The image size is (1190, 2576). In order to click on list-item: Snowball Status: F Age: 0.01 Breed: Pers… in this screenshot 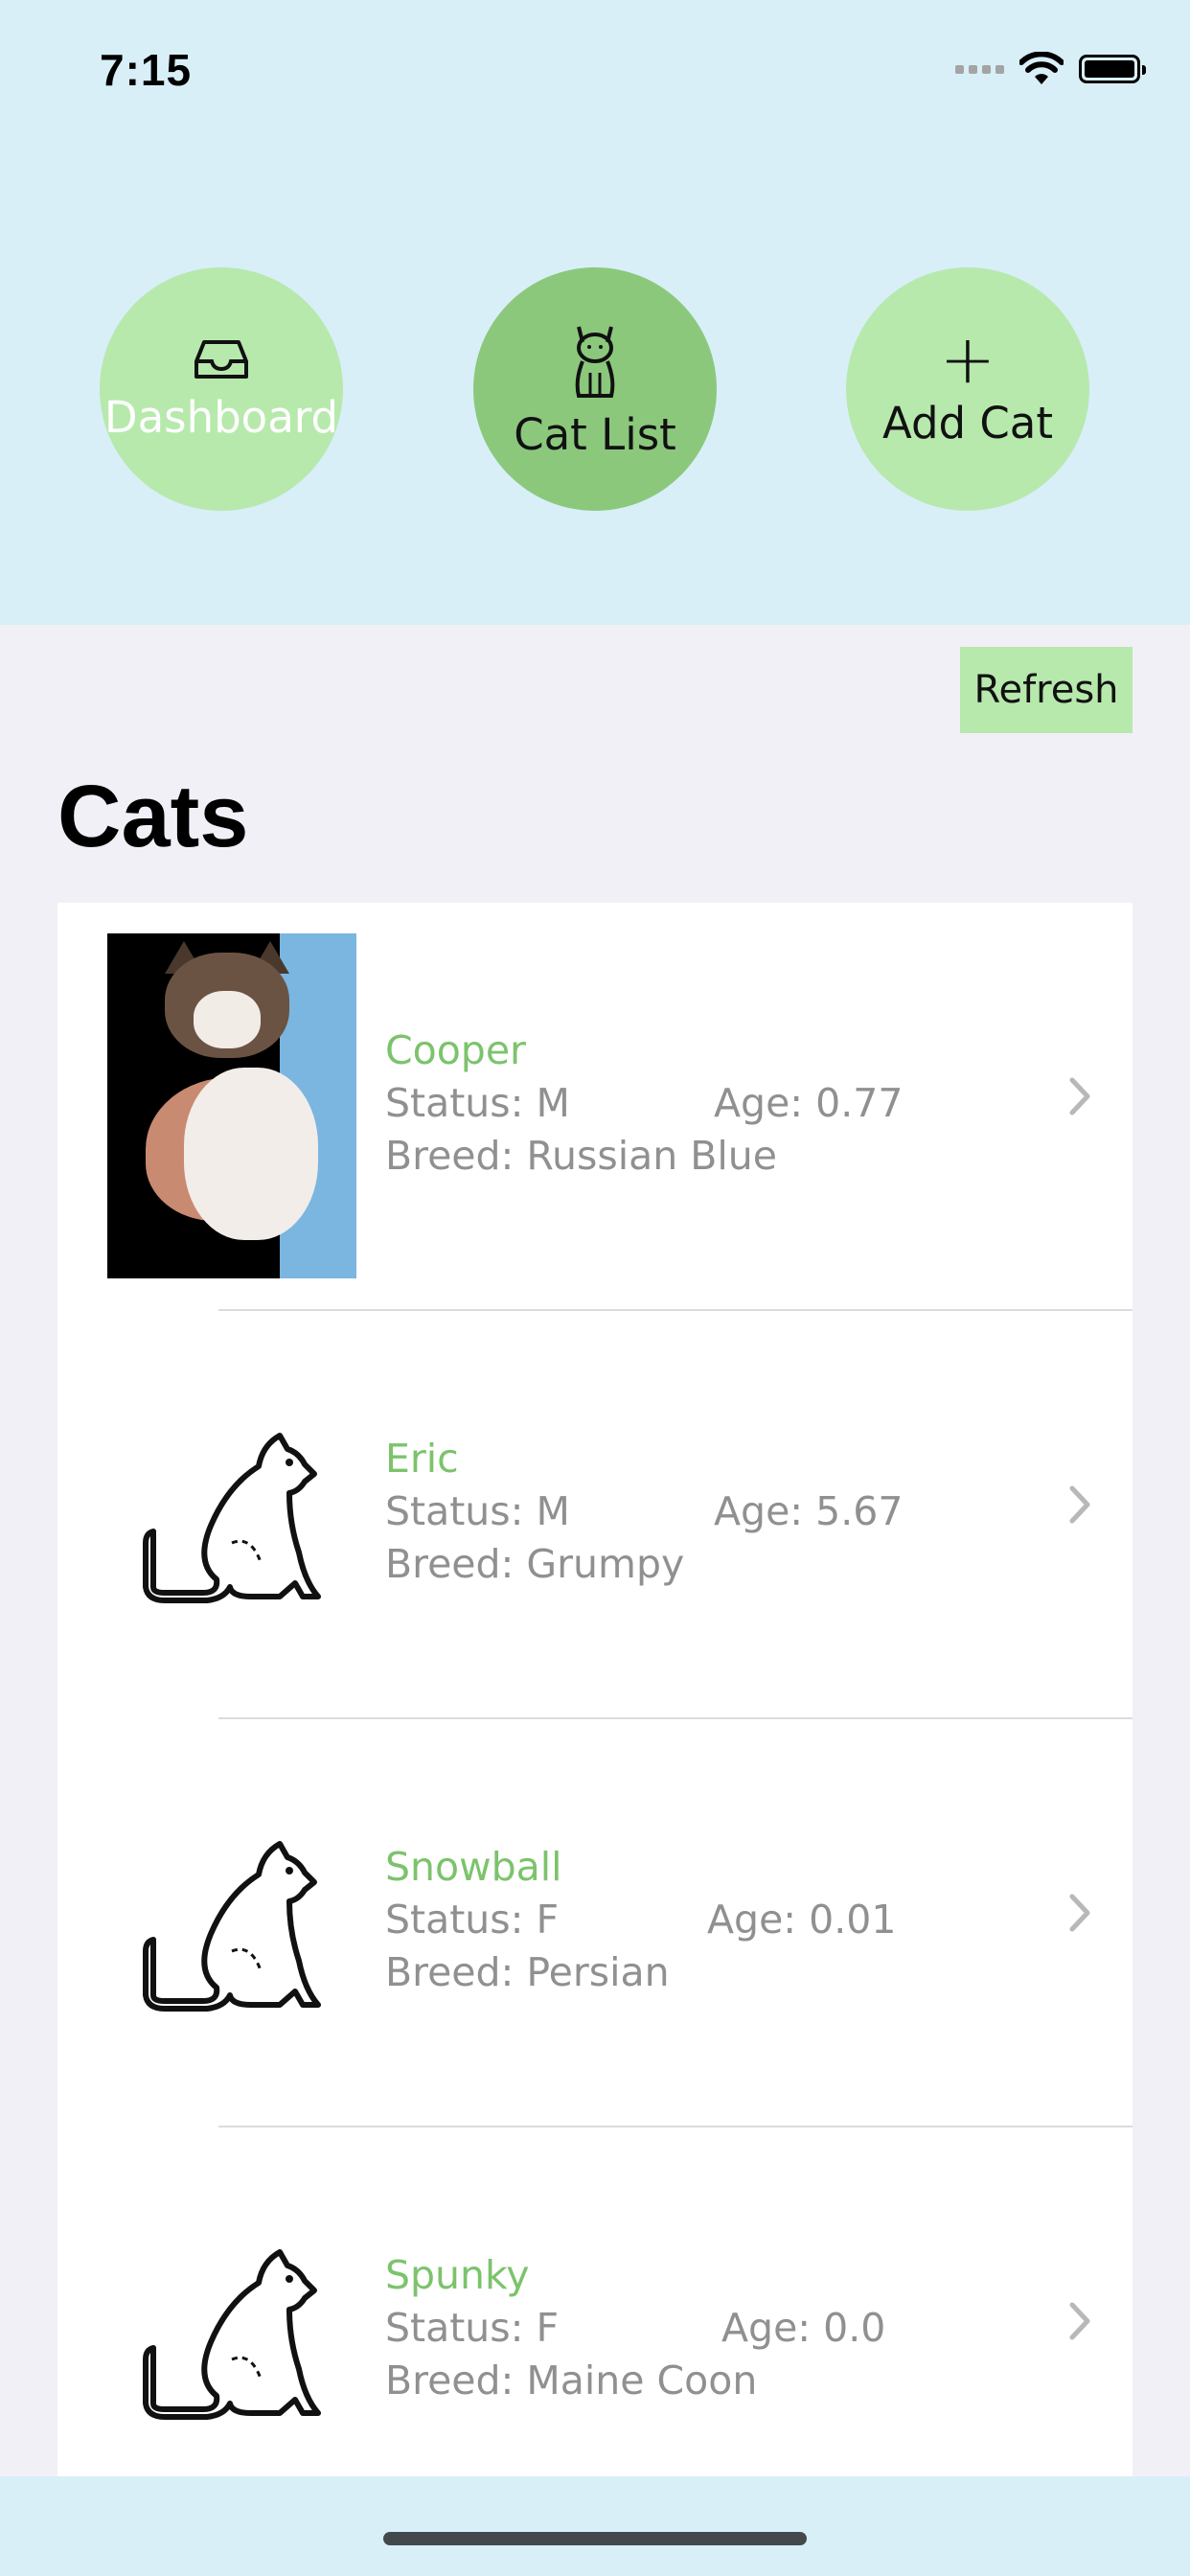, I will do `click(595, 1924)`.